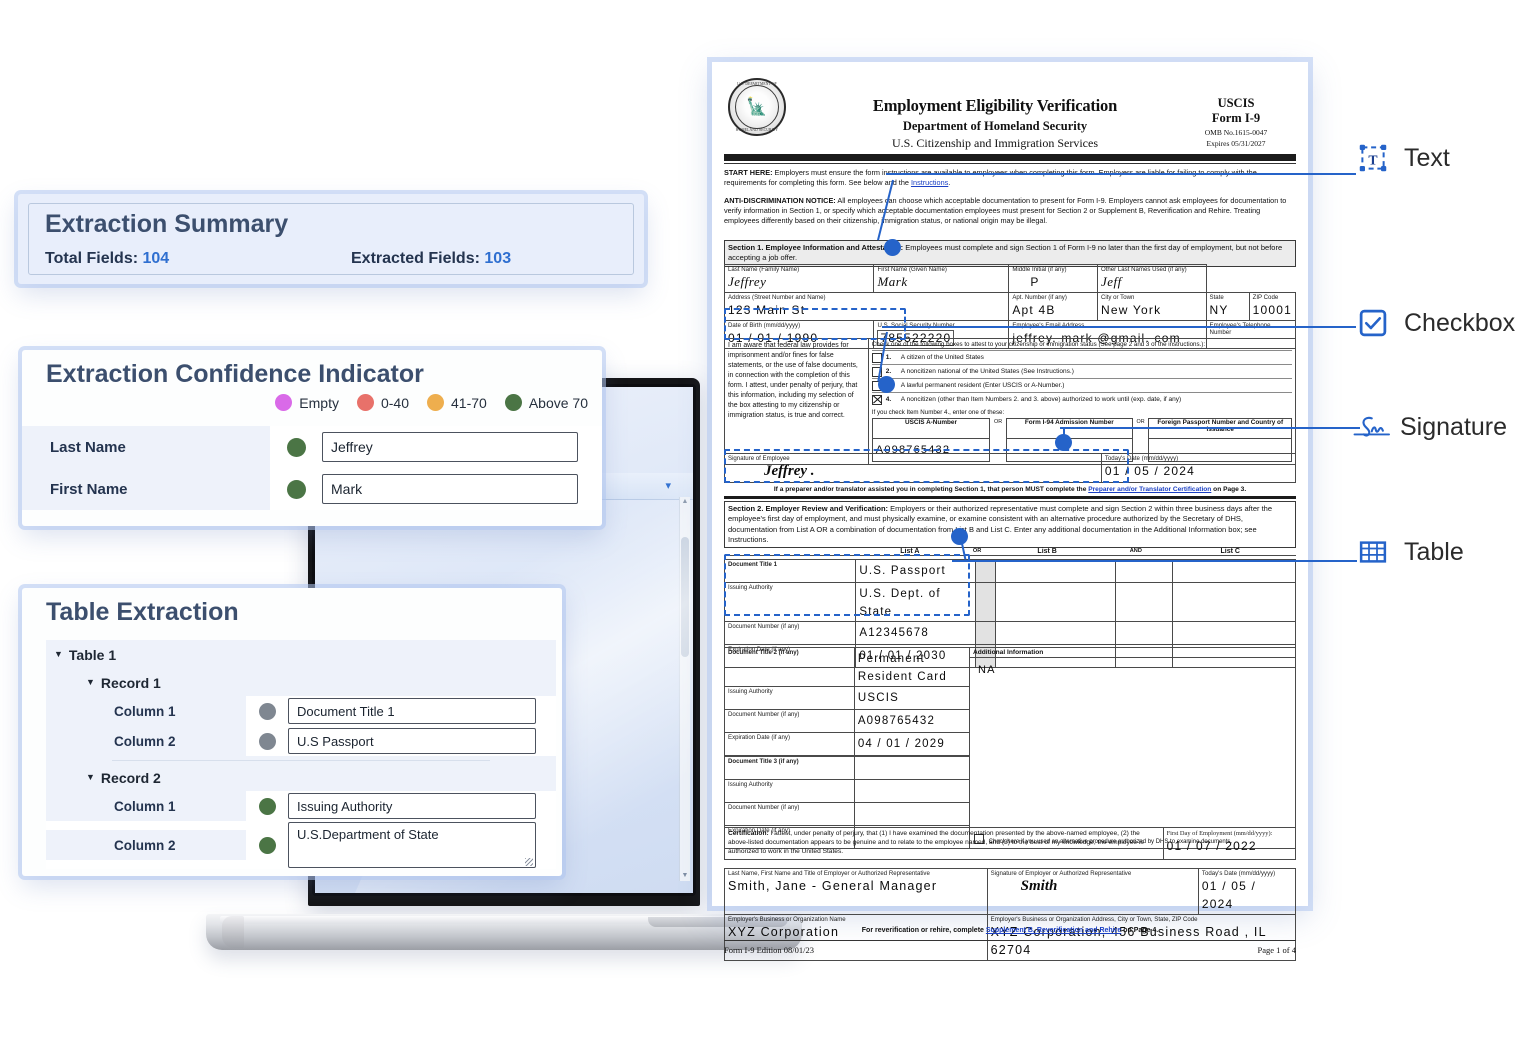 The height and width of the screenshot is (1046, 1536). Describe the element at coordinates (88, 447) in the screenshot. I see `confidence-field-label: Last Name` at that location.